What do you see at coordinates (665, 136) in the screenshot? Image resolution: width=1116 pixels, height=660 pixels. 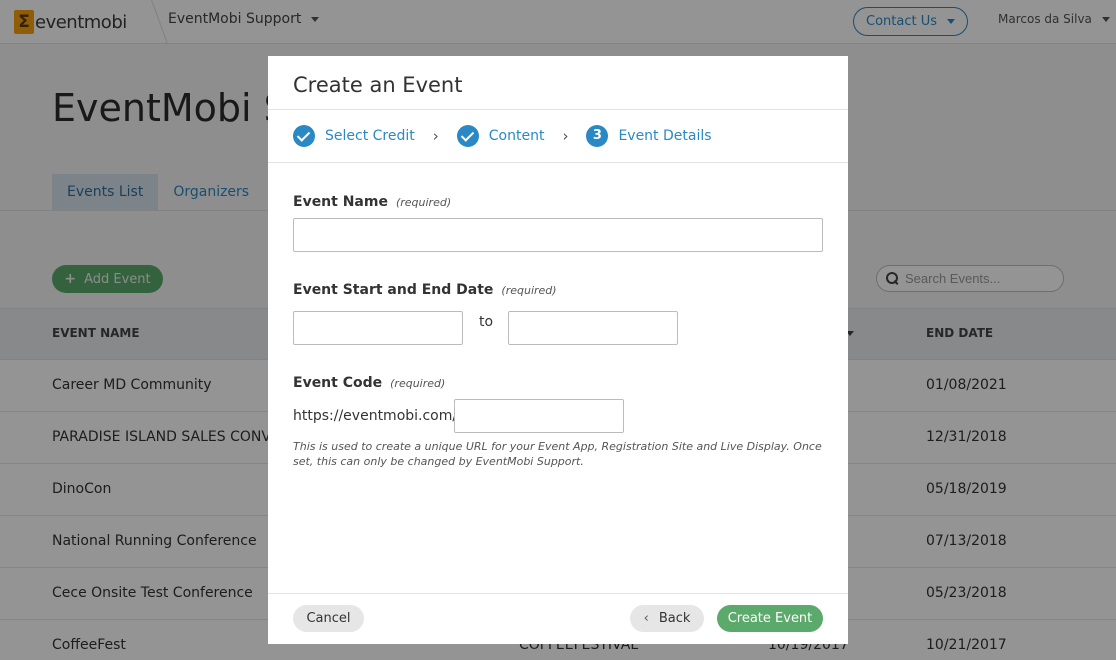 I see `step-label: Event Details` at bounding box center [665, 136].